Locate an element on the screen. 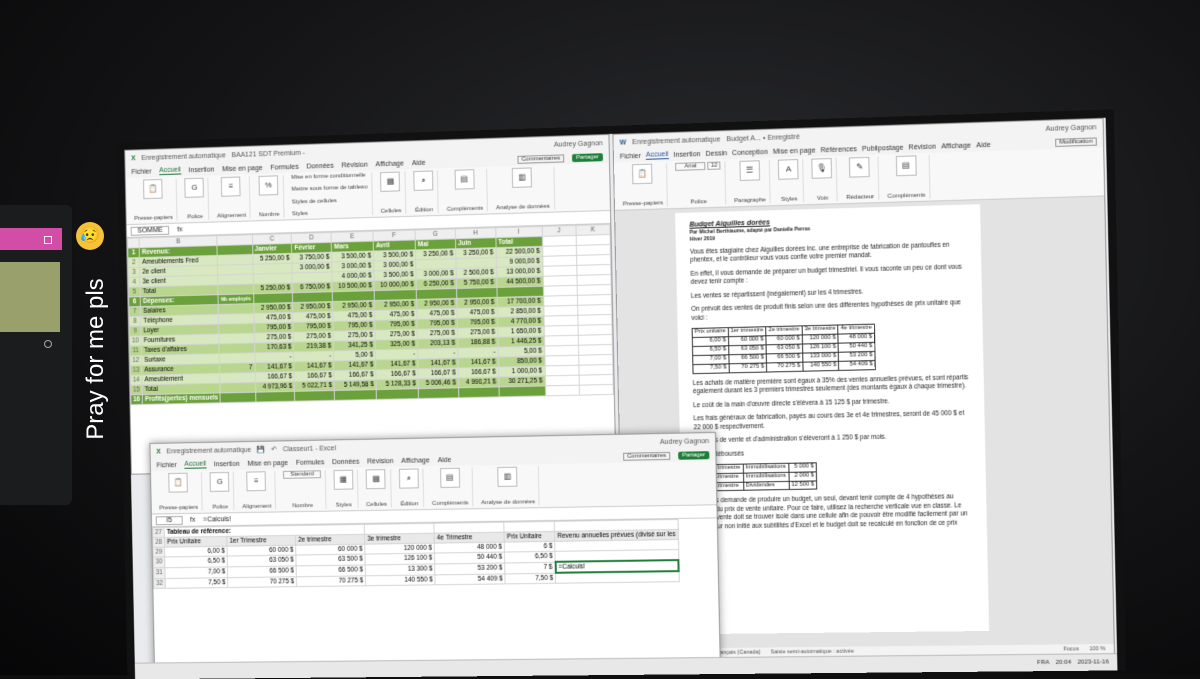 The image size is (1200, 679). percent-icon: % is located at coordinates (269, 185).